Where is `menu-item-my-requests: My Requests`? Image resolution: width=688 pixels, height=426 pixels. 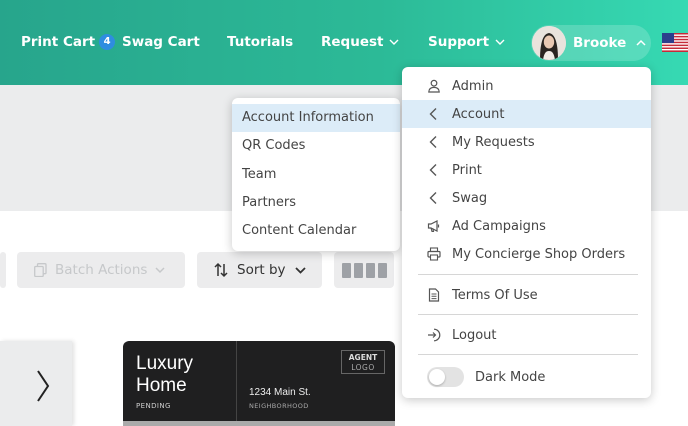
menu-item-my-requests: My Requests is located at coordinates (526, 142).